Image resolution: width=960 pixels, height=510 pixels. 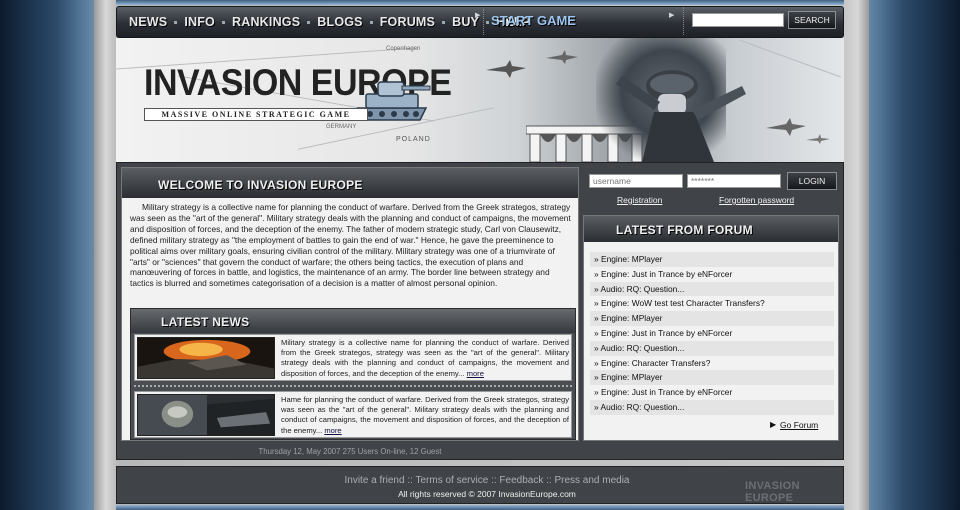 I want to click on latest-news-title: LATEST NEWS, so click(x=205, y=322).